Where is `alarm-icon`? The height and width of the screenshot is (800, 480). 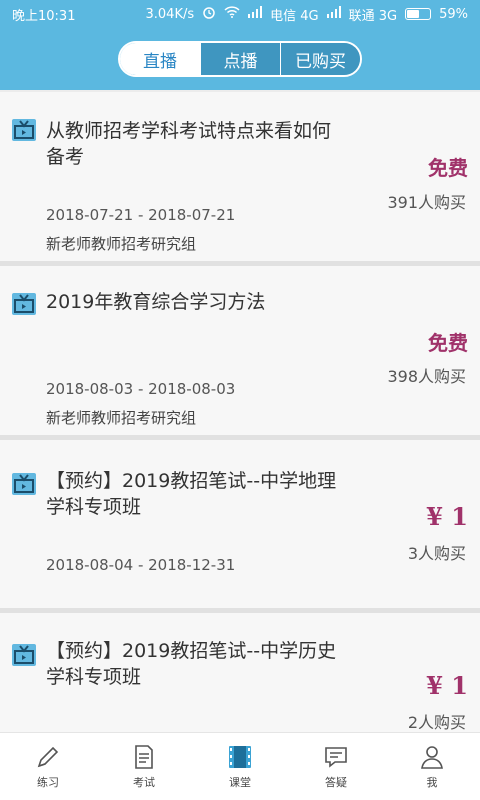
alarm-icon is located at coordinates (209, 14).